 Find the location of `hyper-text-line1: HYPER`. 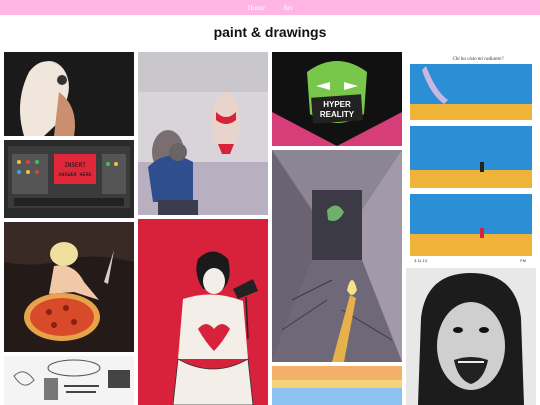

hyper-text-line1: HYPER is located at coordinates (337, 104).